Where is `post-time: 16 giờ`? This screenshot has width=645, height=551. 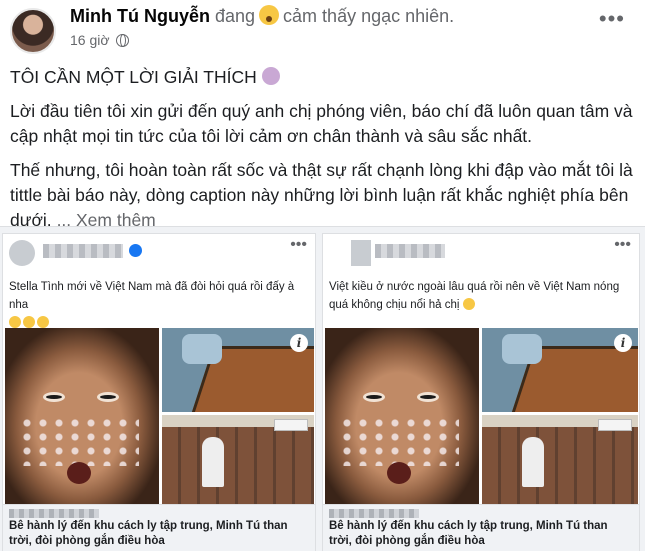 post-time: 16 giờ is located at coordinates (90, 40).